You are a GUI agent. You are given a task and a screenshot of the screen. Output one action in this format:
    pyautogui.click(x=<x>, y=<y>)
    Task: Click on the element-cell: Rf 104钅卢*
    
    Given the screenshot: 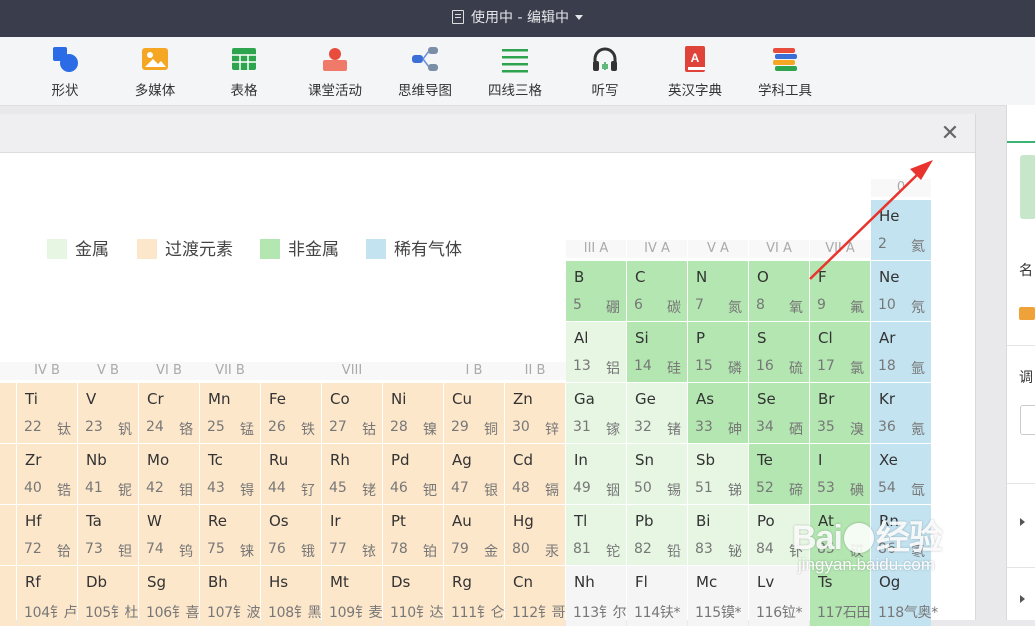 What is the action you would take?
    pyautogui.click(x=50, y=596)
    